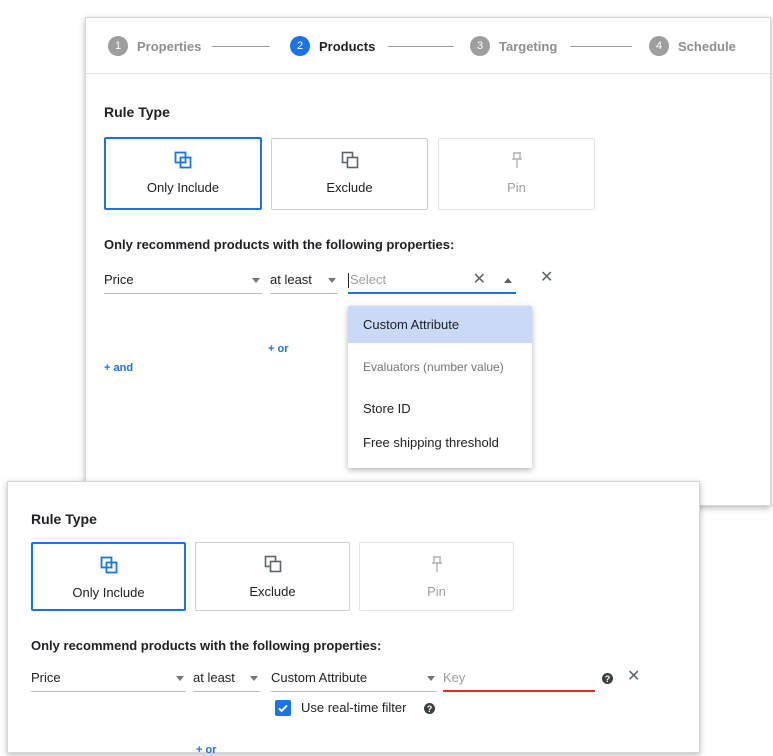 This screenshot has width=773, height=756. Describe the element at coordinates (118, 368) in the screenshot. I see `add-and-link: + and` at that location.